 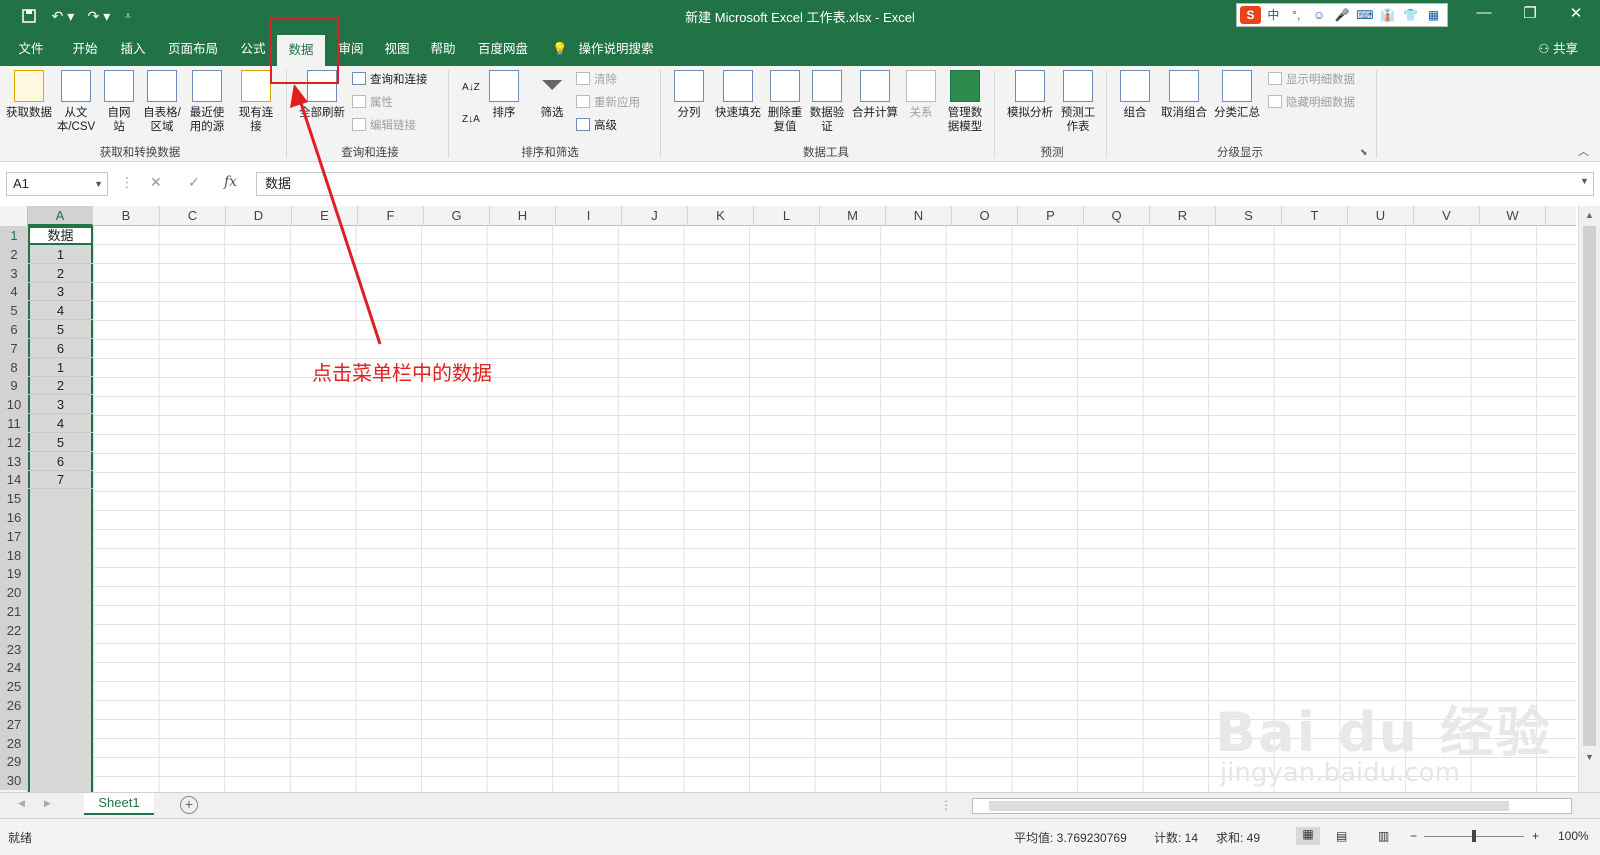 What do you see at coordinates (402, 373) in the screenshot?
I see `annotation-text: 点击菜单栏中的数据` at bounding box center [402, 373].